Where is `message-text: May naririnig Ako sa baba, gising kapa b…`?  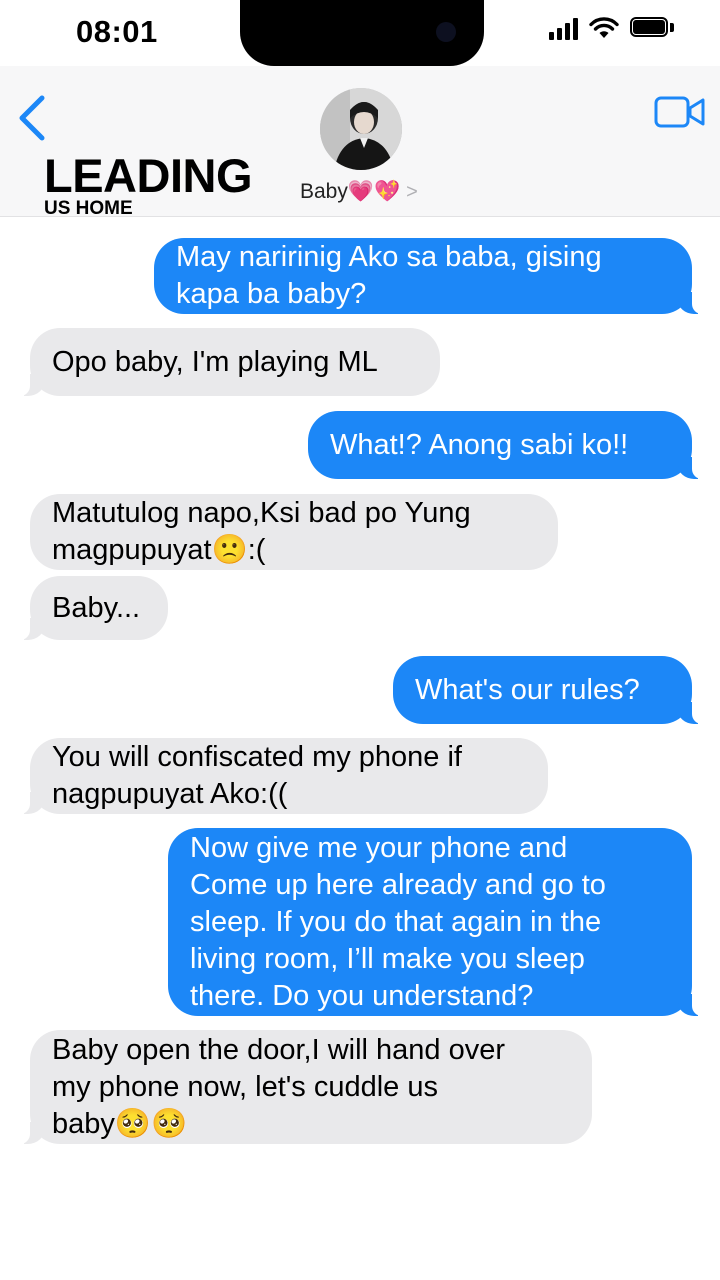
message-text: May naririnig Ako sa baba, gising kapa b… is located at coordinates (389, 275).